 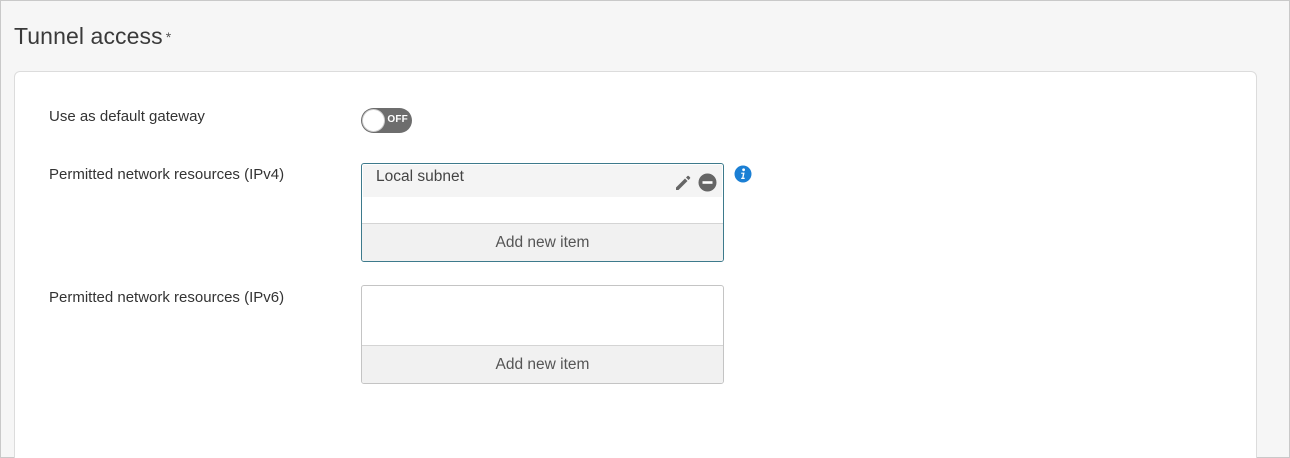 I want to click on default-gateway-label: Use as default gateway, so click(x=127, y=116).